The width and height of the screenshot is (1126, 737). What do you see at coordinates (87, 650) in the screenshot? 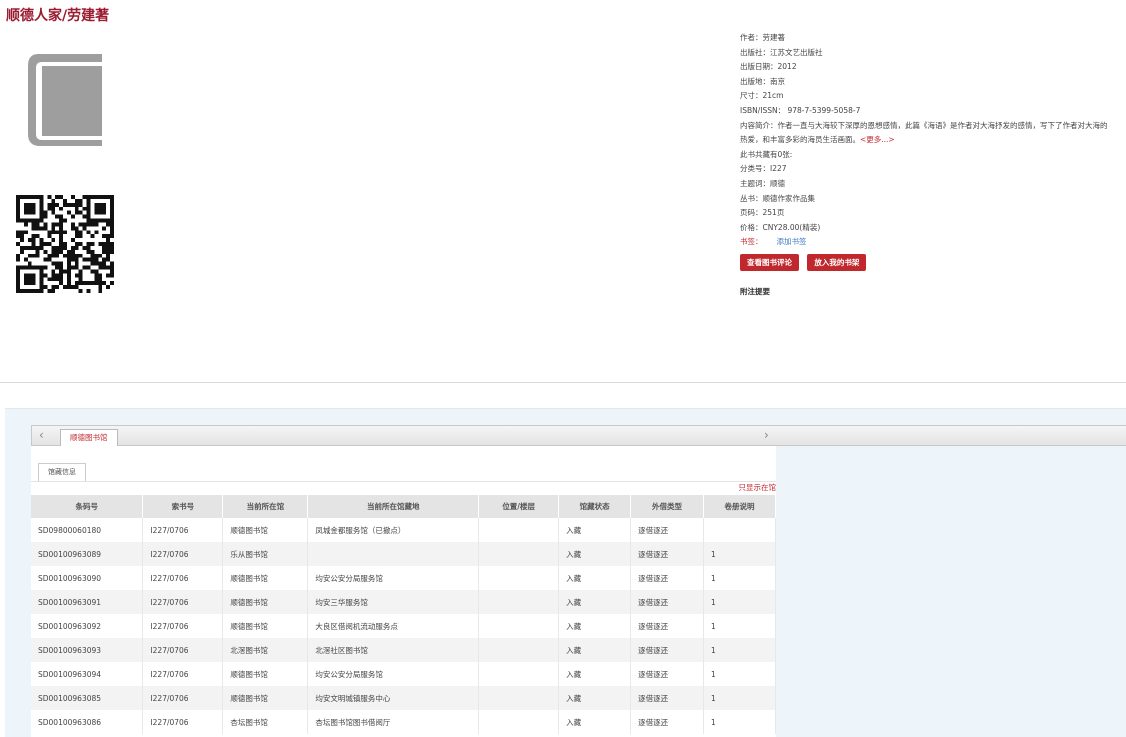
I see `table-cell: SD00100963093` at bounding box center [87, 650].